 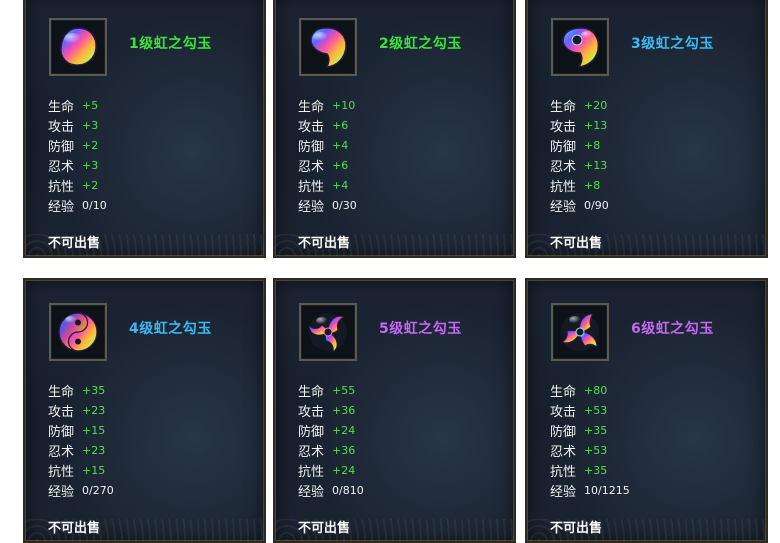 What do you see at coordinates (77, 105) in the screenshot?
I see `stat-hp: 生命 +5` at bounding box center [77, 105].